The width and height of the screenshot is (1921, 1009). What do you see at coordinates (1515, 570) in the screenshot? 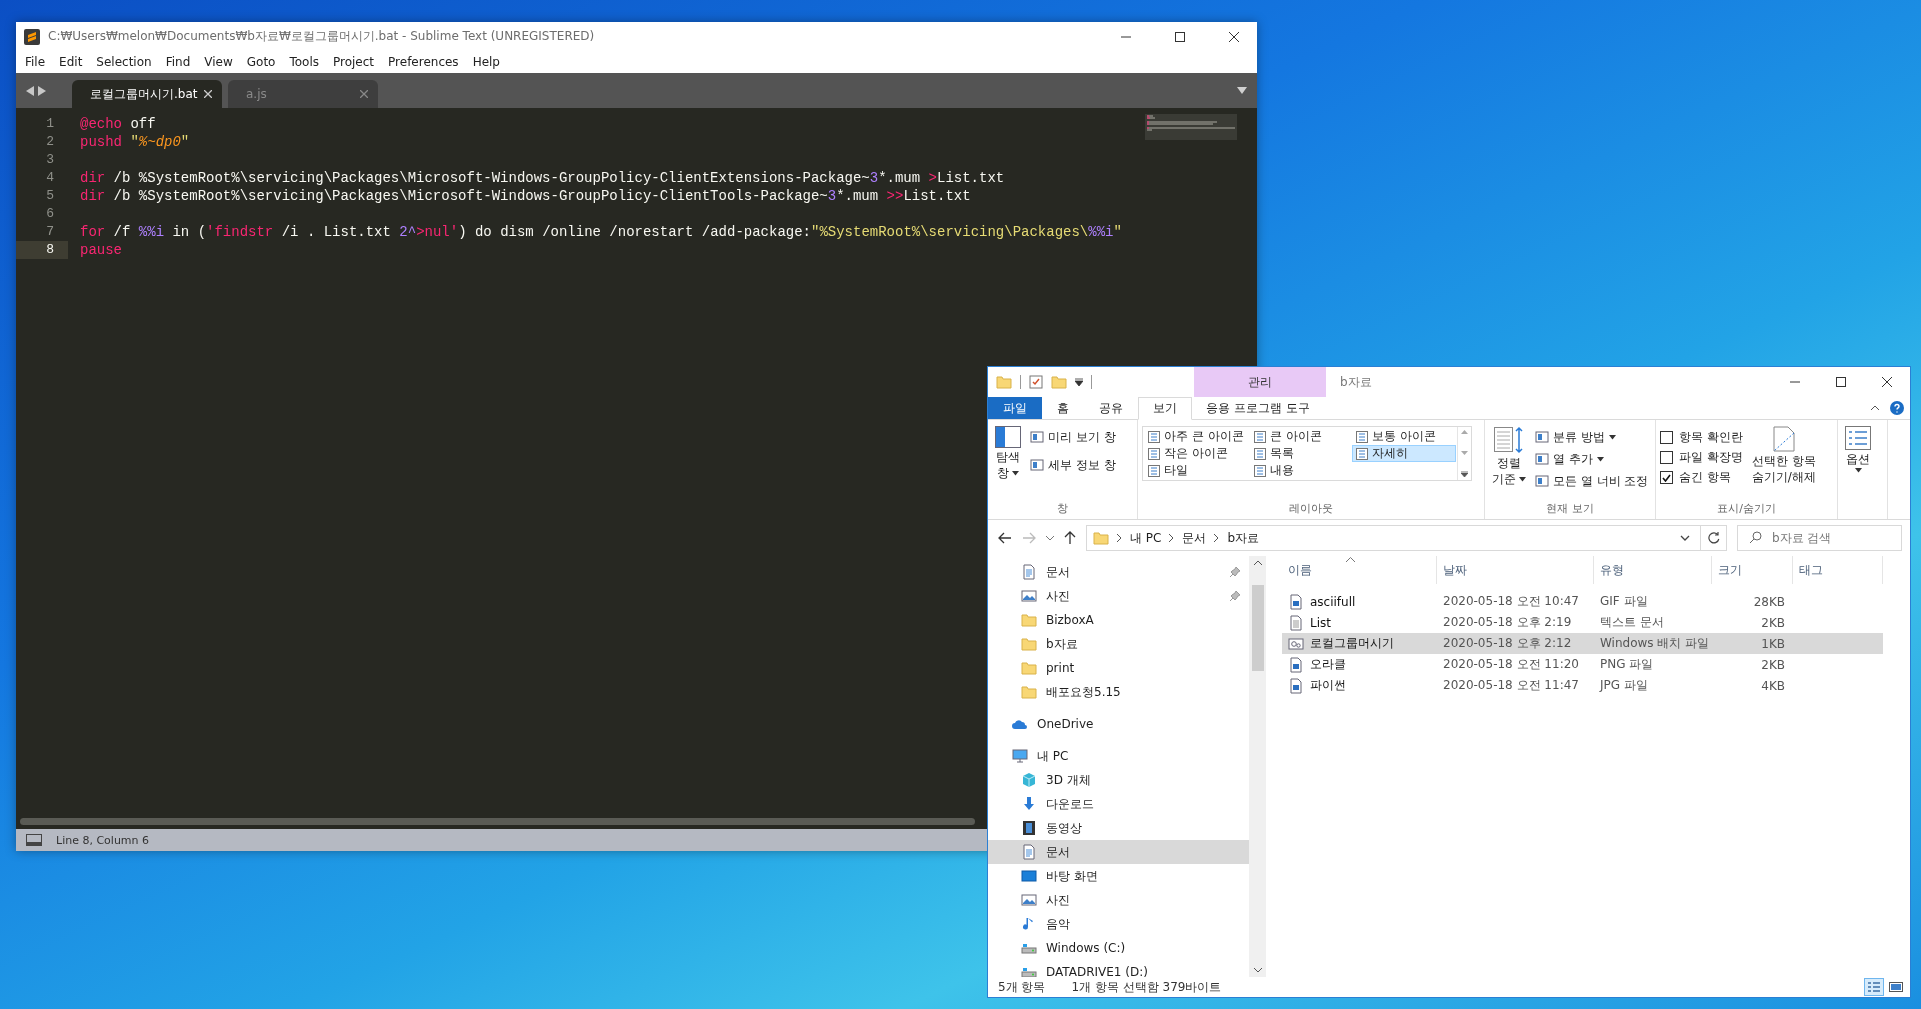
I see `column-header: 날짜` at bounding box center [1515, 570].